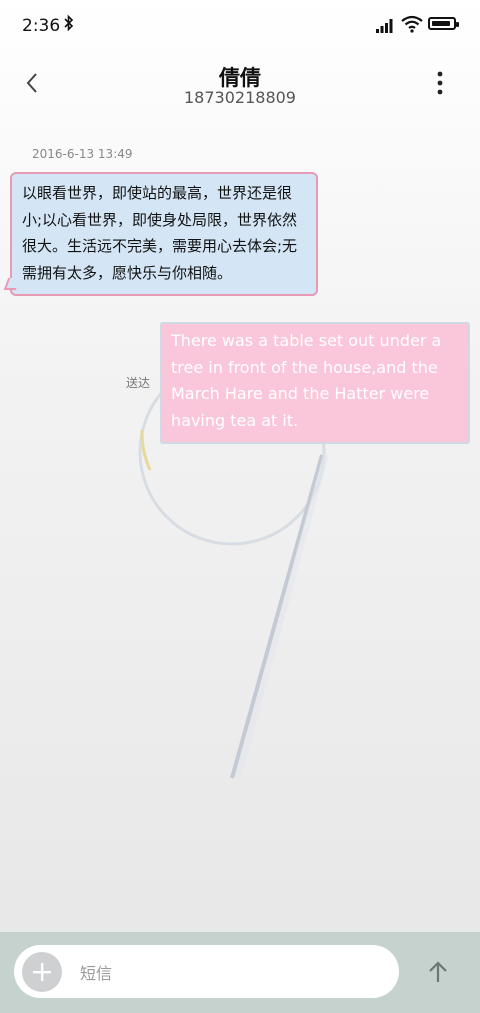  I want to click on battery-icon, so click(443, 23).